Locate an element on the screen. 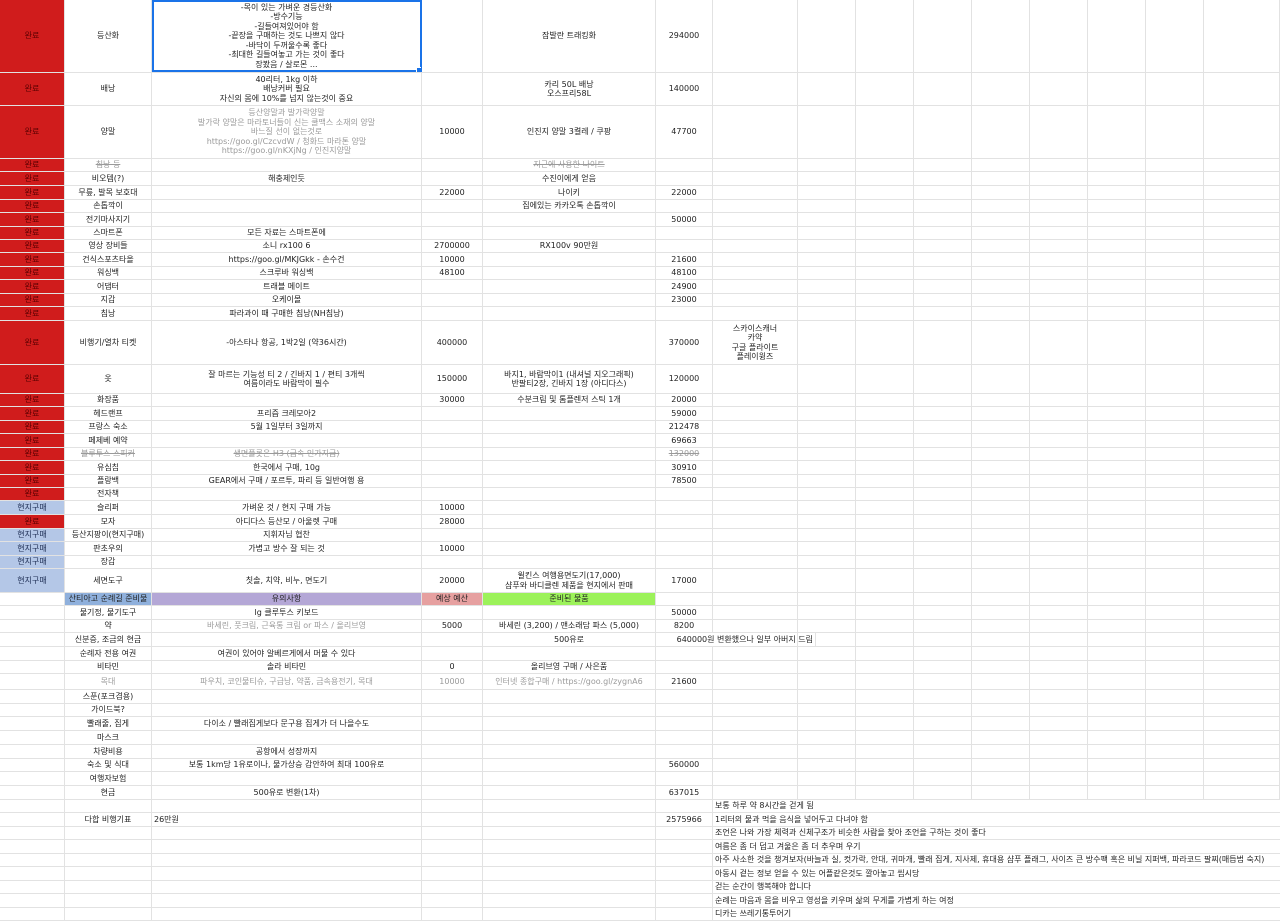 The height and width of the screenshot is (921, 1280). note-cell: 해충제인듯 is located at coordinates (287, 178).